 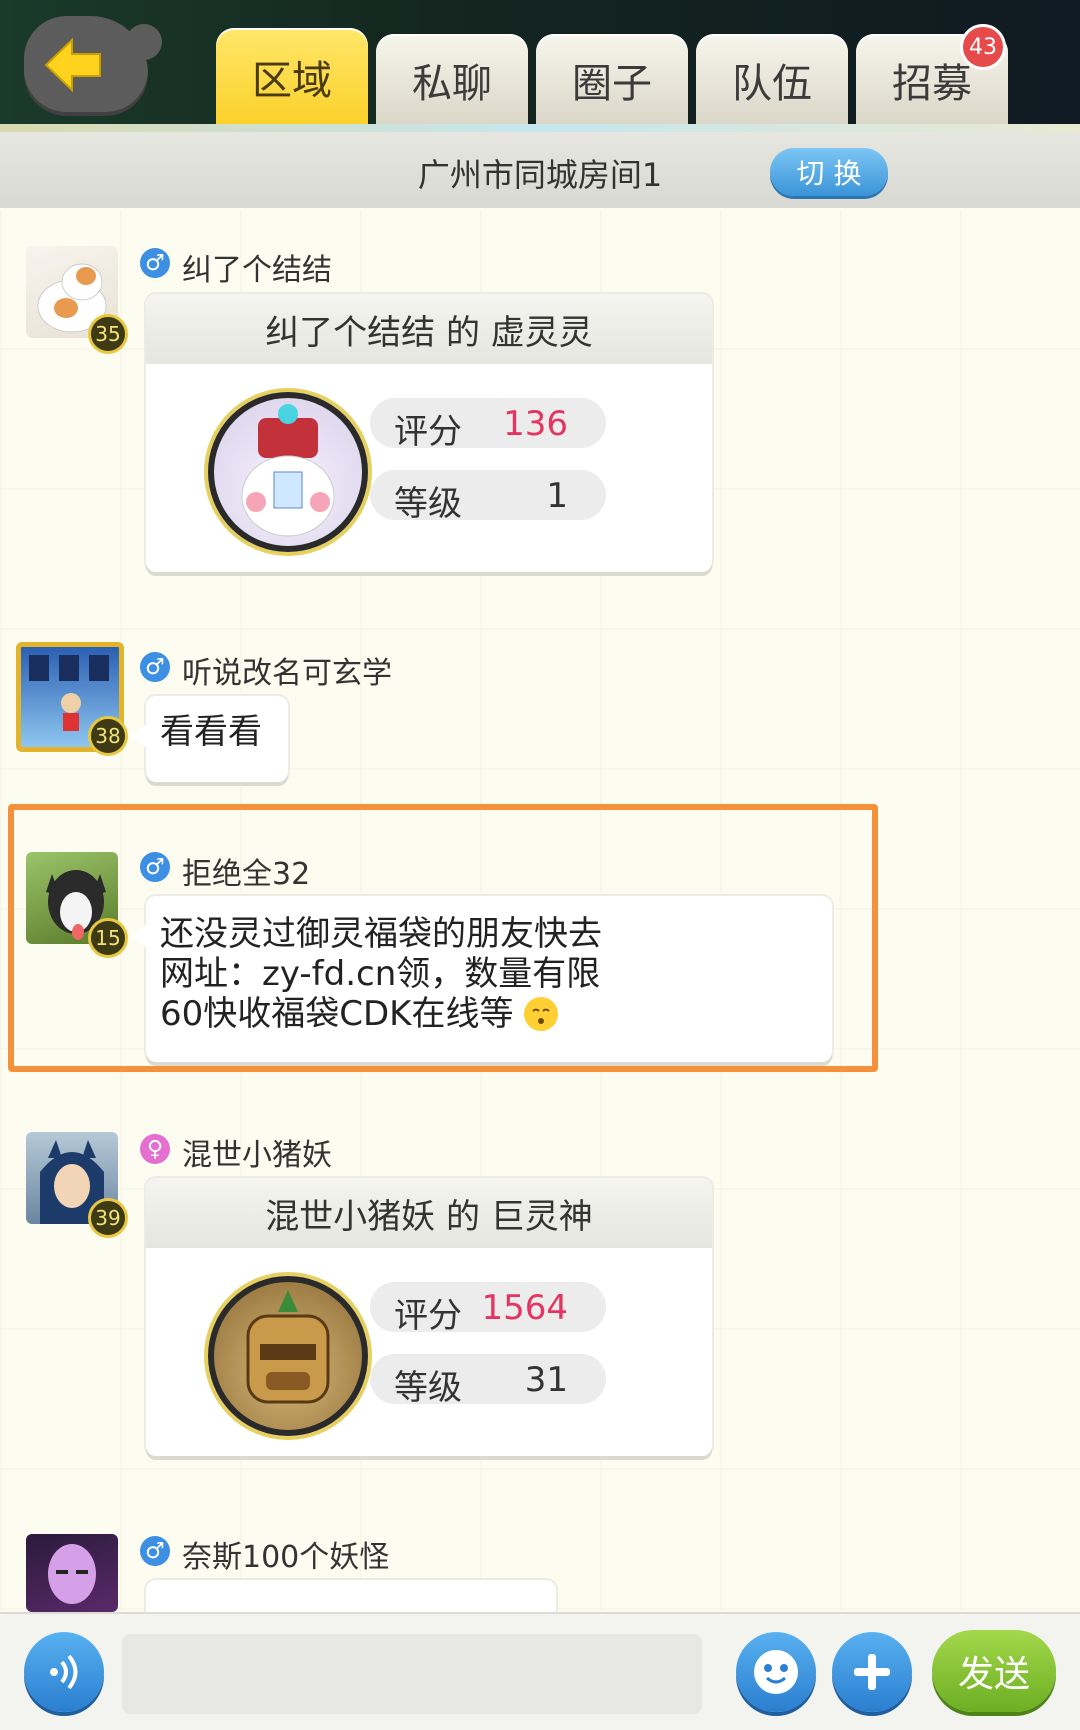 I want to click on tab-region: 区域, so click(x=292, y=77).